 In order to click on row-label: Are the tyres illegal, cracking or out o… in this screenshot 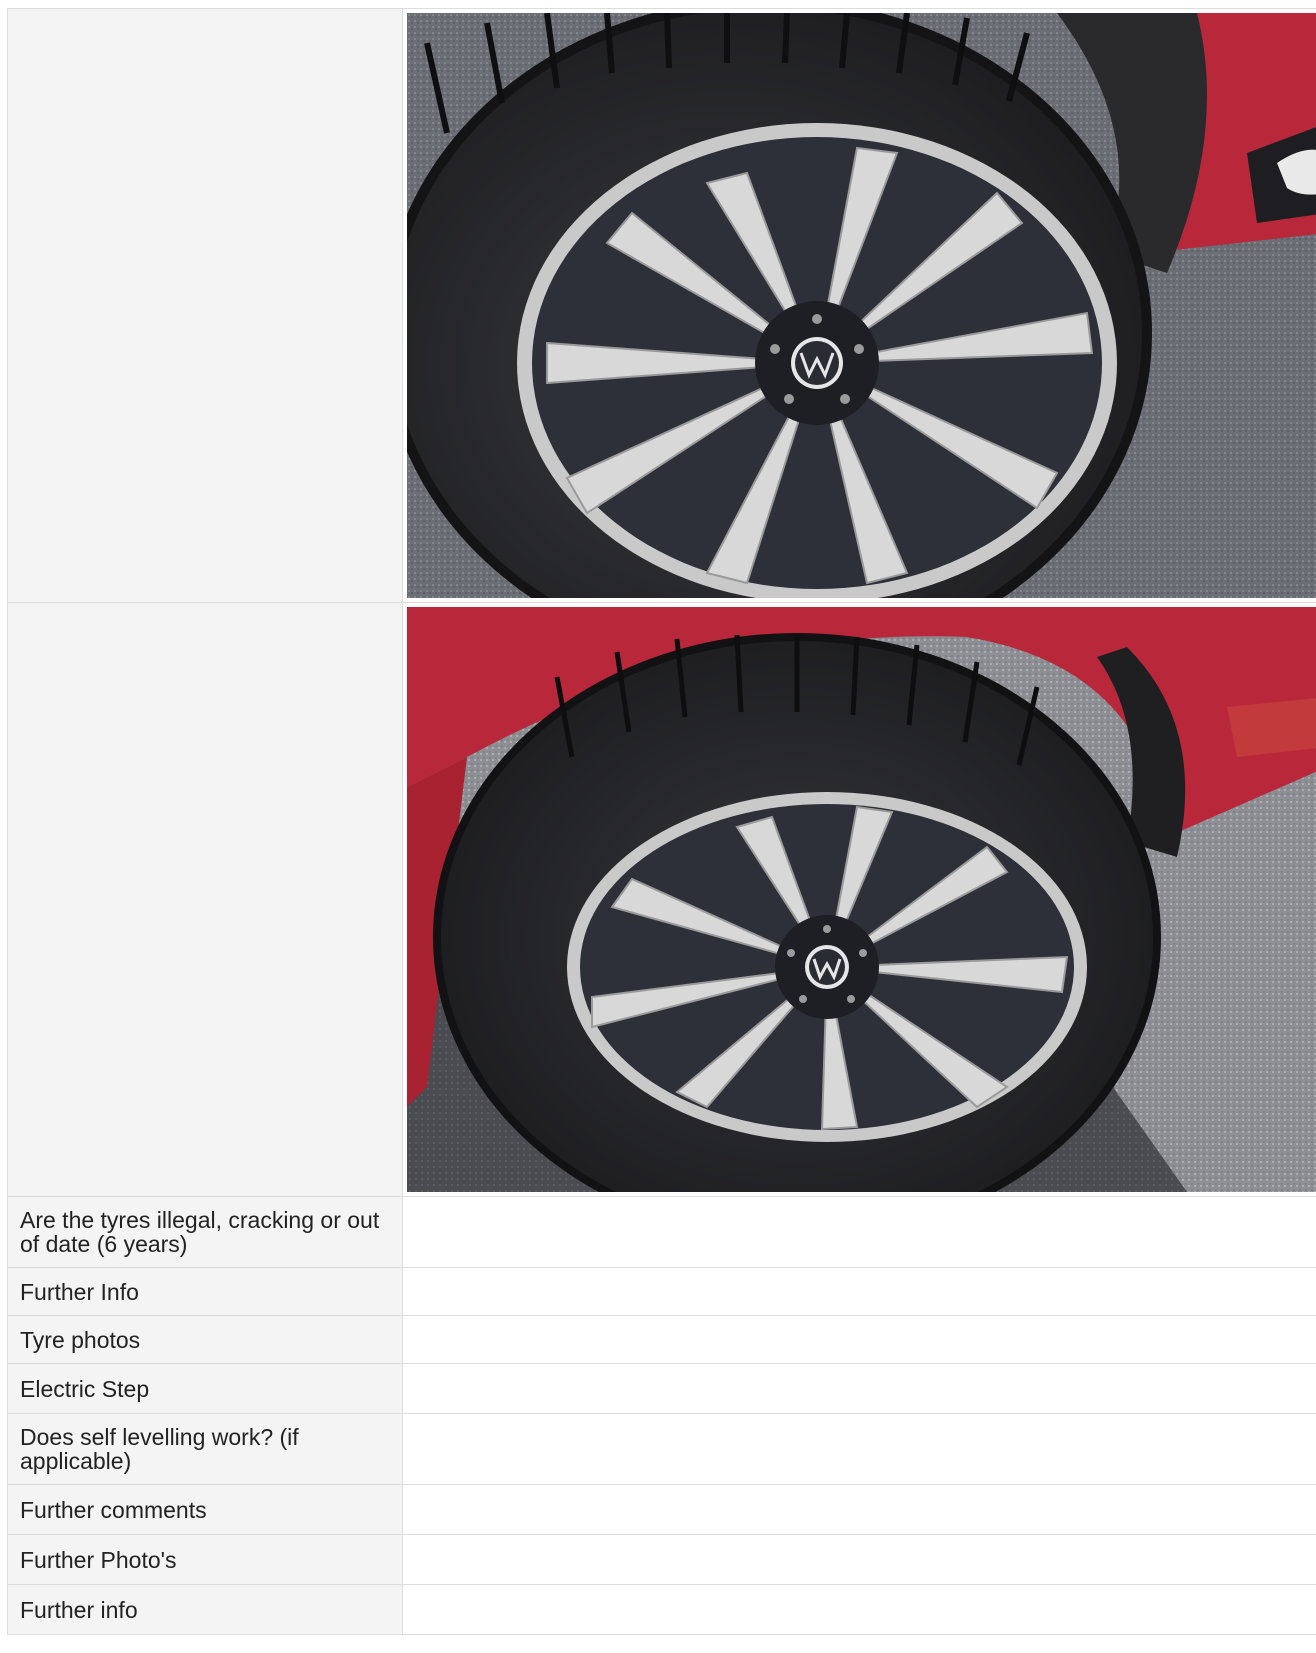, I will do `click(205, 1232)`.